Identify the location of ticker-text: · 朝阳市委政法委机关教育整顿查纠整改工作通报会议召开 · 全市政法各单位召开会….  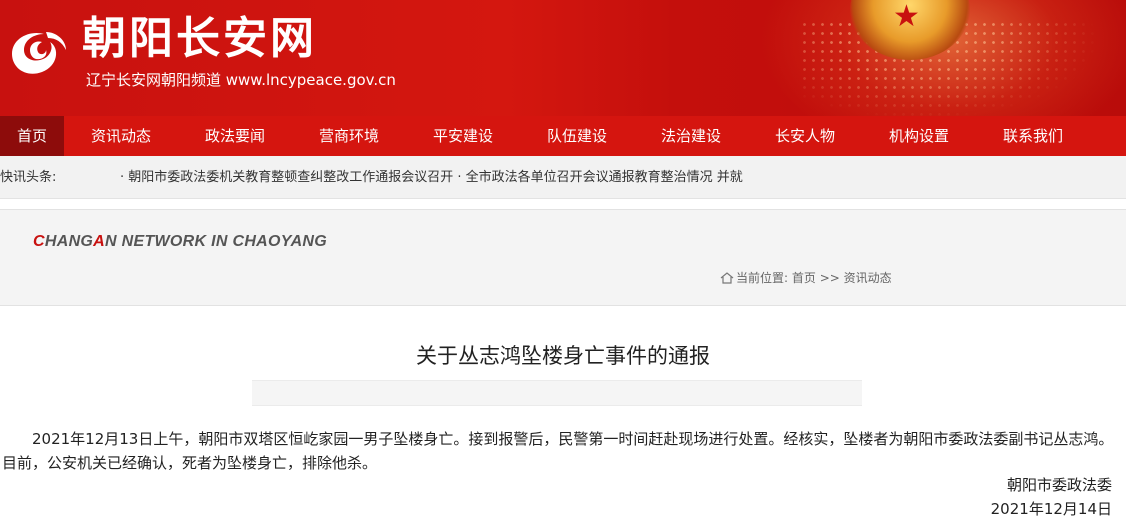
(431, 177).